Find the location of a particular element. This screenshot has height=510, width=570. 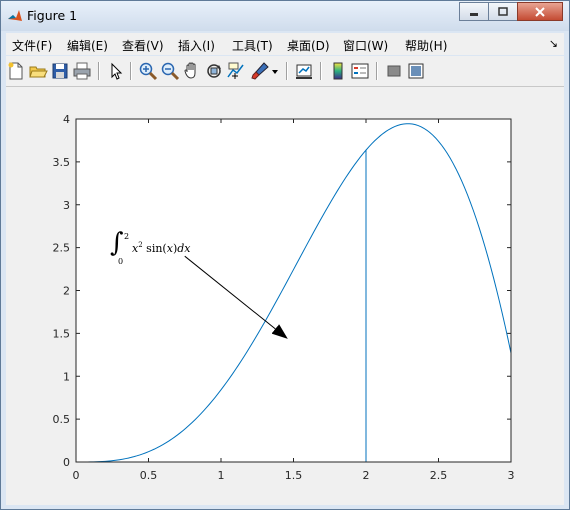

integral-sign: ∫ is located at coordinates (117, 243).